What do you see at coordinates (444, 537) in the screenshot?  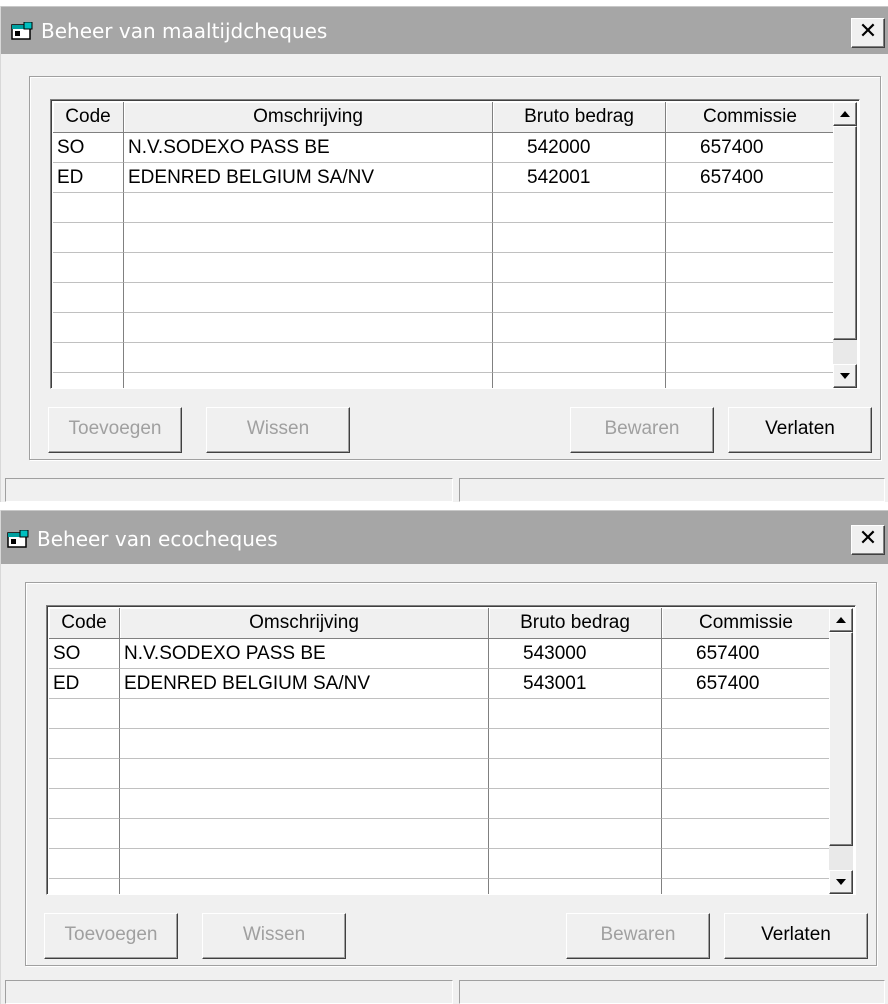 I see `title-bar: Beheer van ecocheques ✕` at bounding box center [444, 537].